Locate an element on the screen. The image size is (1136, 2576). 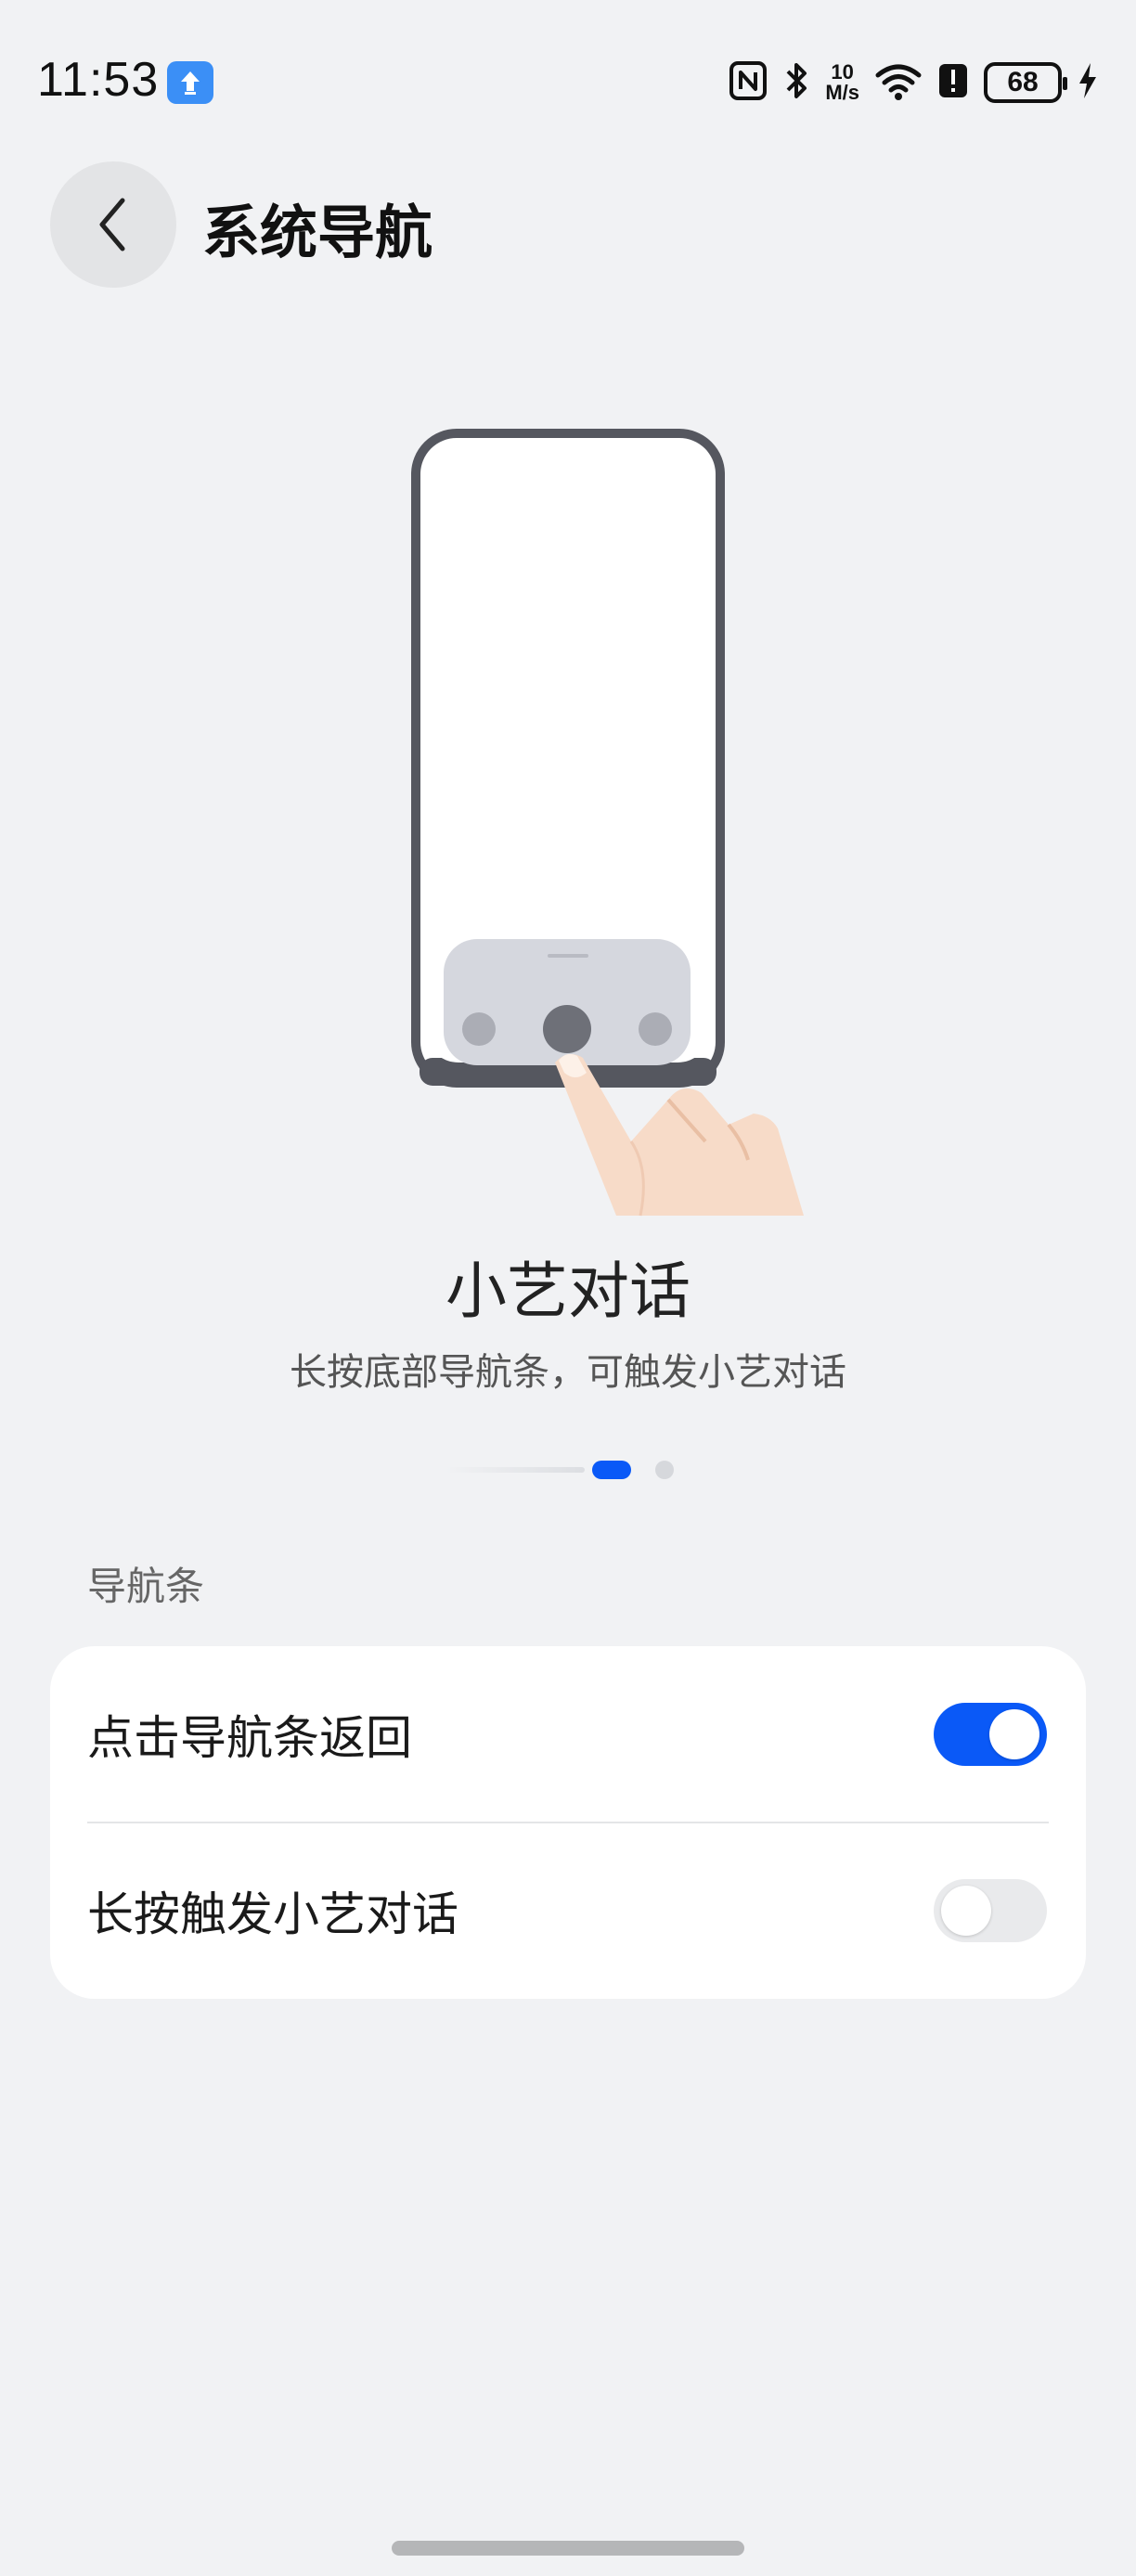
alert-icon is located at coordinates (953, 83).